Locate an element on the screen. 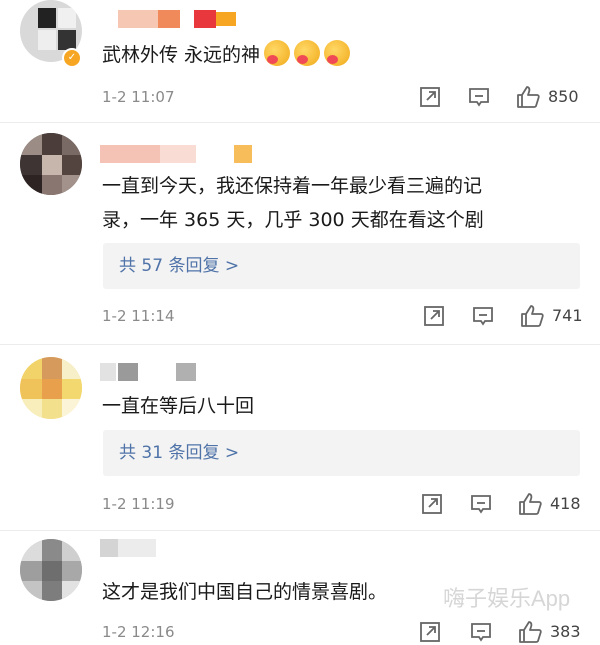 The height and width of the screenshot is (645, 600). verified-badge: ✓ is located at coordinates (72, 58).